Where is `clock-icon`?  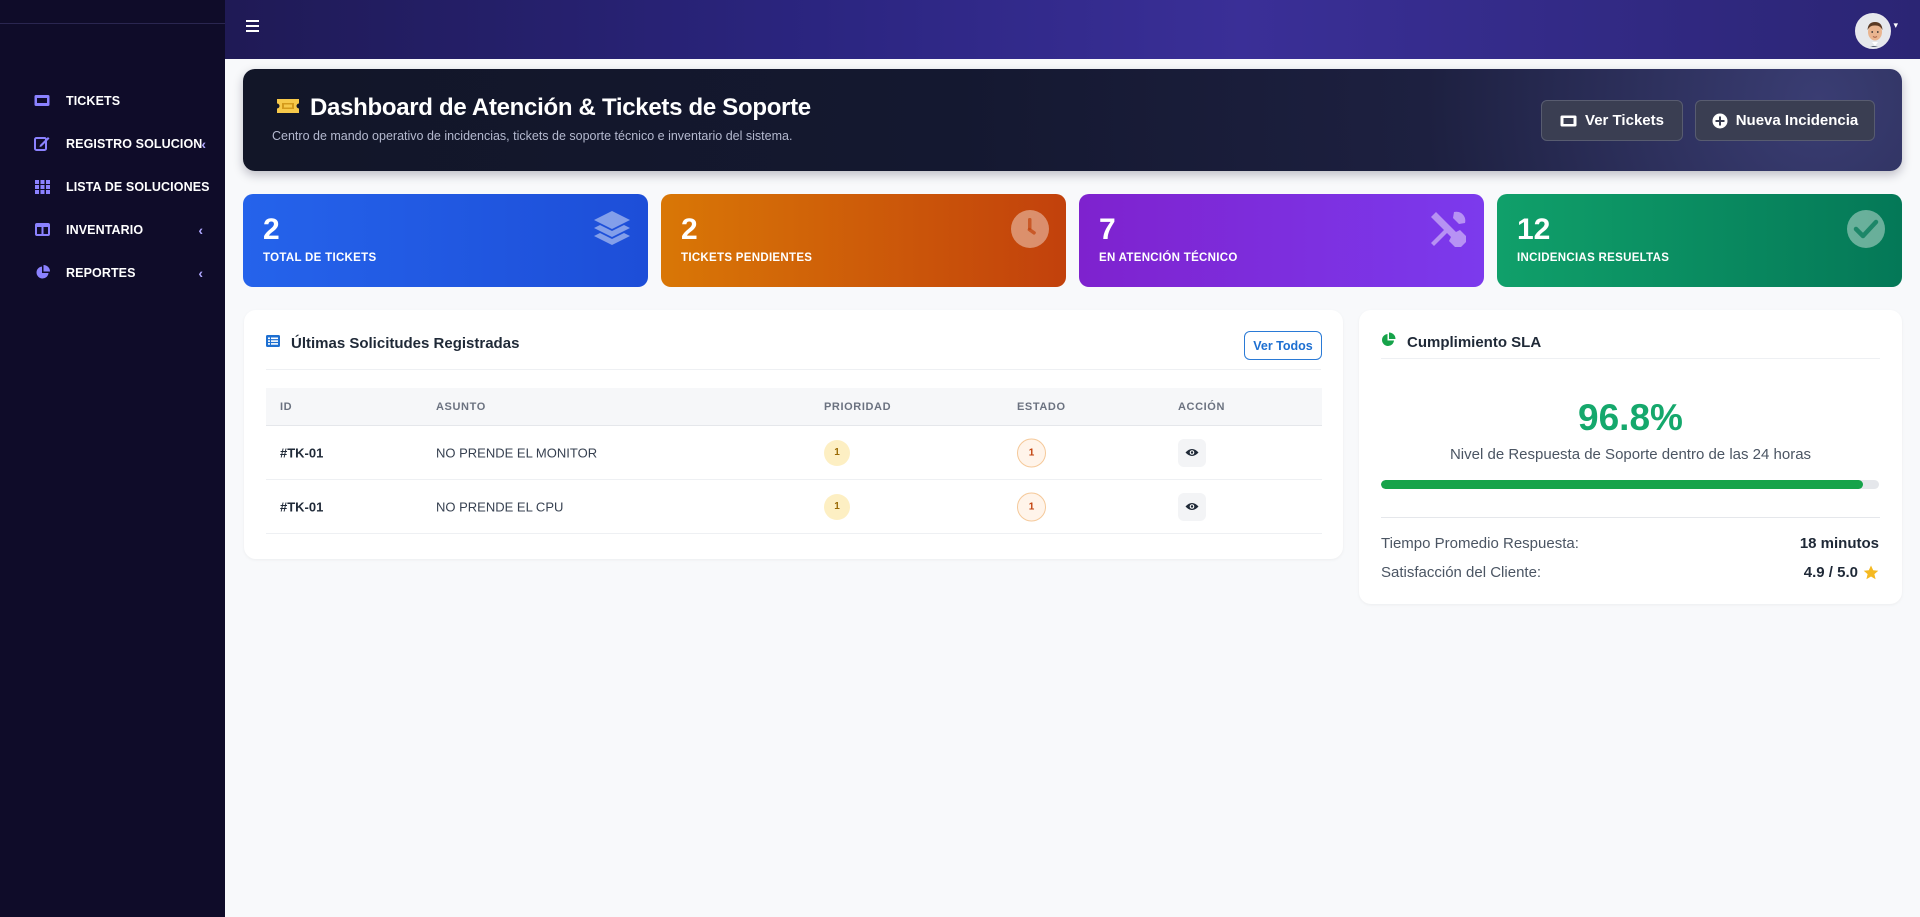 clock-icon is located at coordinates (1030, 229).